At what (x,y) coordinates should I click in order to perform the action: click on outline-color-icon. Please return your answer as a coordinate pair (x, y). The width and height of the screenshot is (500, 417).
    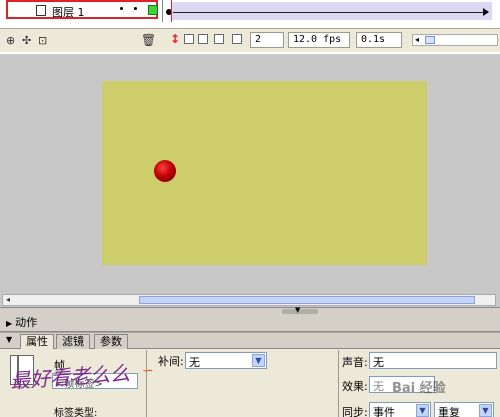
    Looking at the image, I should click on (153, 10).